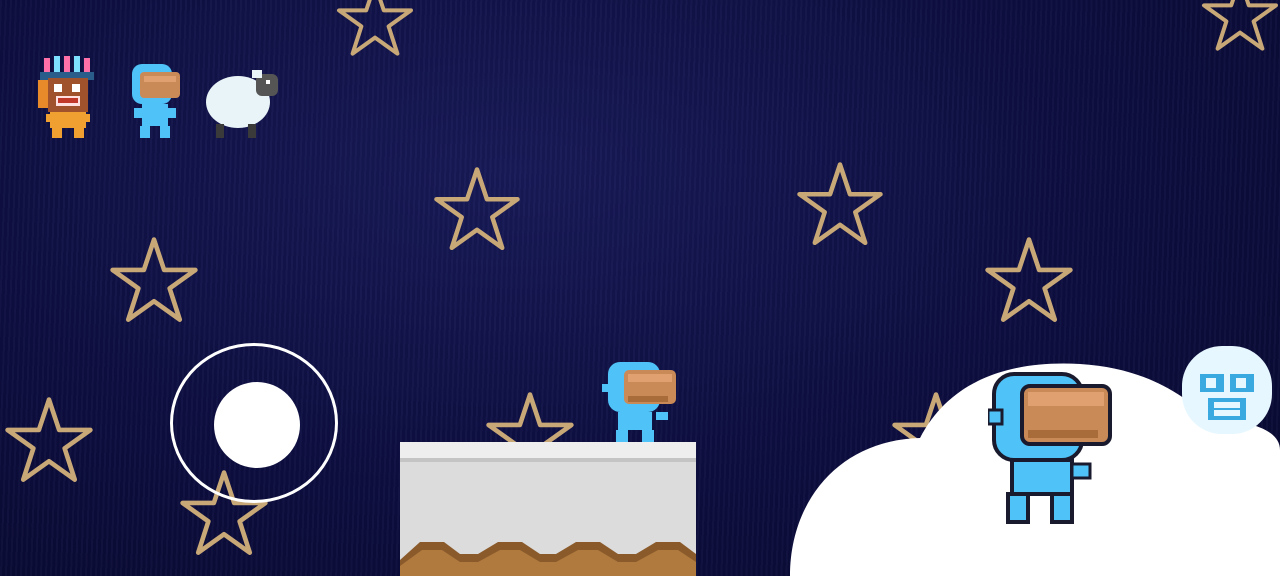 The height and width of the screenshot is (576, 1280). Describe the element at coordinates (257, 425) in the screenshot. I see `joystick-knob` at that location.